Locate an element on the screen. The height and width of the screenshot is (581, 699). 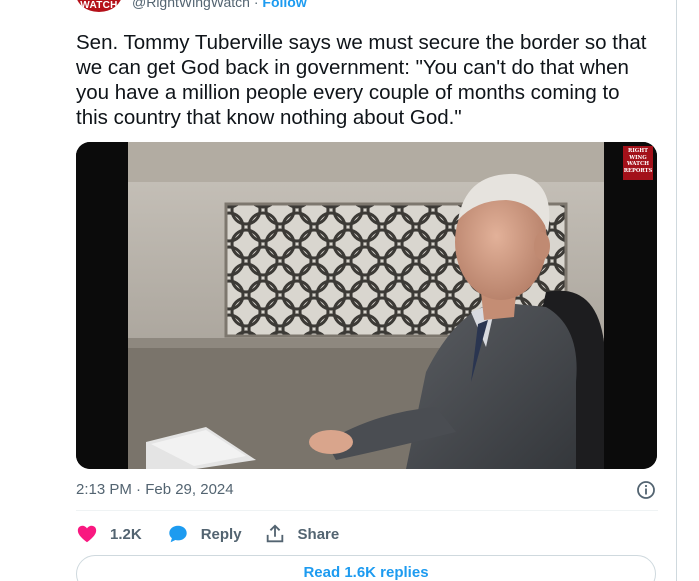
author-handle-row: @RightWingWatch · Follow is located at coordinates (219, 5).